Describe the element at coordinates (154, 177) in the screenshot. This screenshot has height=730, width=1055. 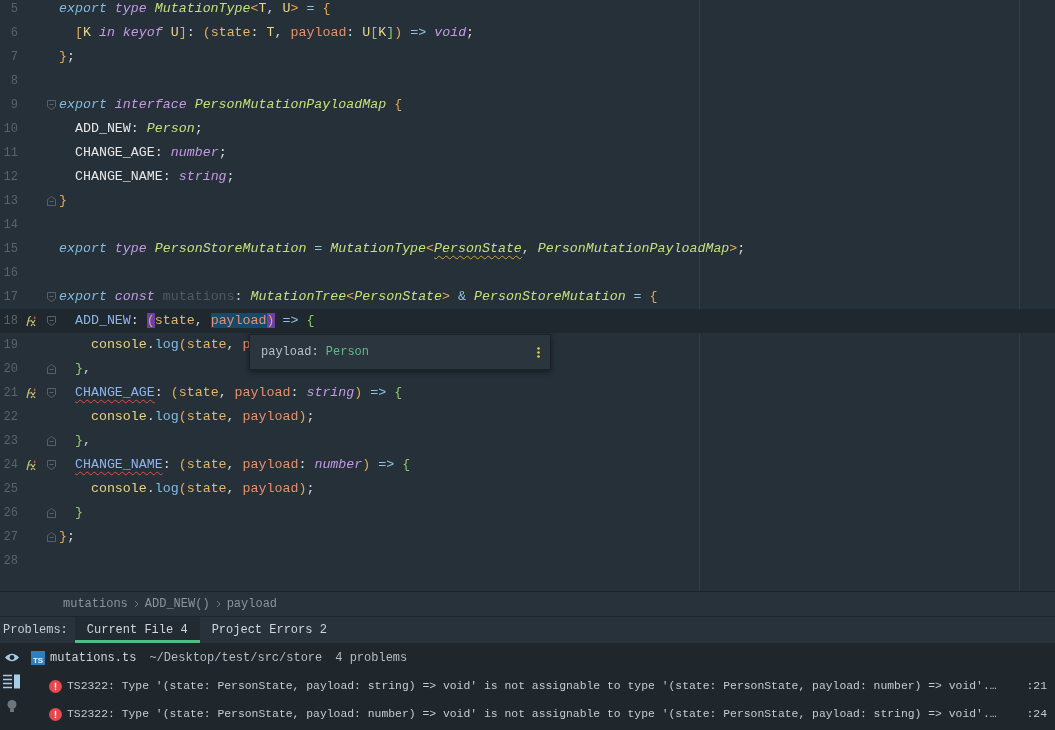
I see `code-line: CHANGE_NAME: string;` at that location.